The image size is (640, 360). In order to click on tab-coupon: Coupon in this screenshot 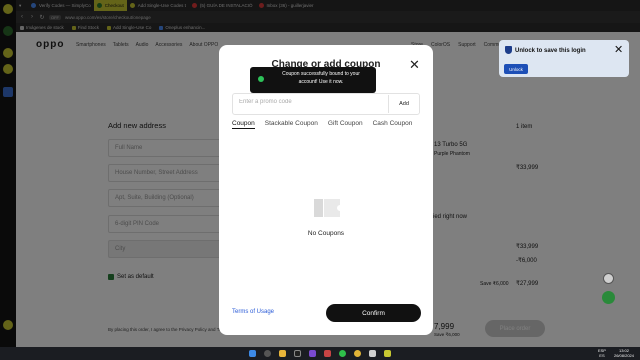, I will do `click(243, 124)`.